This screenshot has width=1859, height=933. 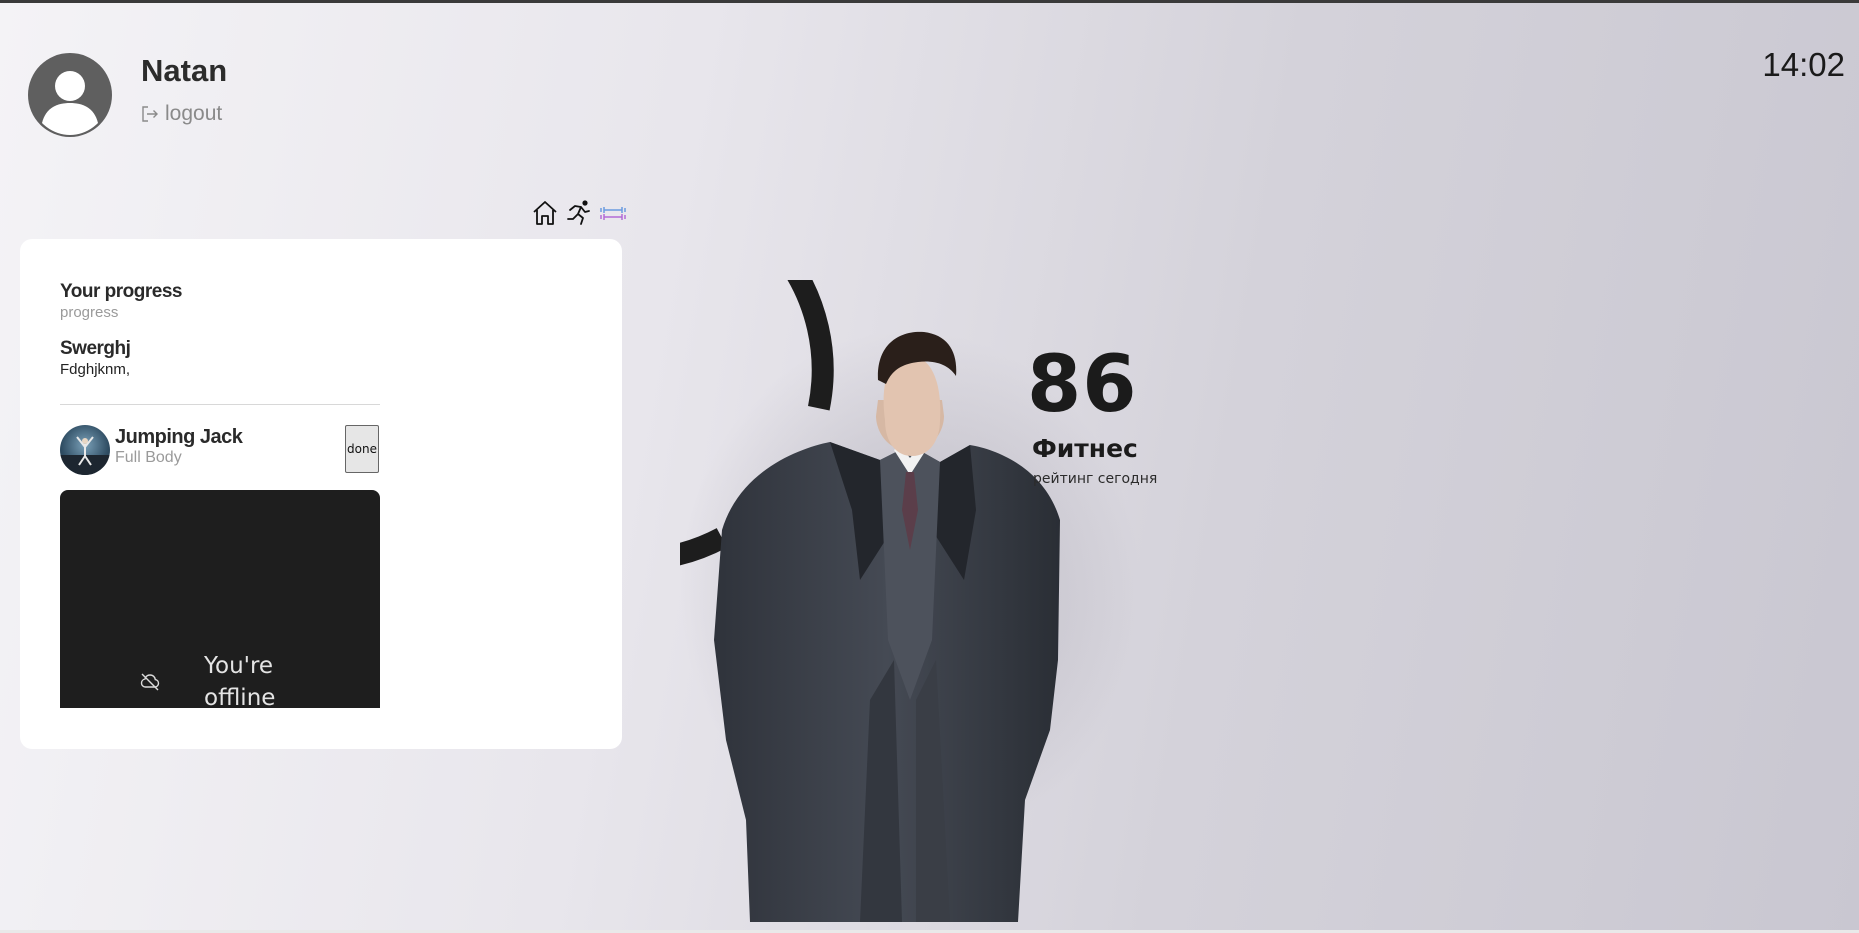 I want to click on offline-status: You're offline, so click(x=240, y=680).